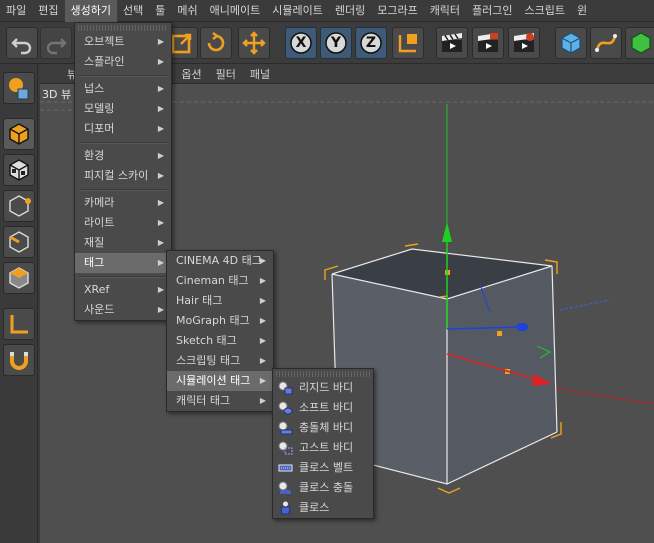 This screenshot has height=543, width=654. I want to click on model-mode-button, so click(19, 134).